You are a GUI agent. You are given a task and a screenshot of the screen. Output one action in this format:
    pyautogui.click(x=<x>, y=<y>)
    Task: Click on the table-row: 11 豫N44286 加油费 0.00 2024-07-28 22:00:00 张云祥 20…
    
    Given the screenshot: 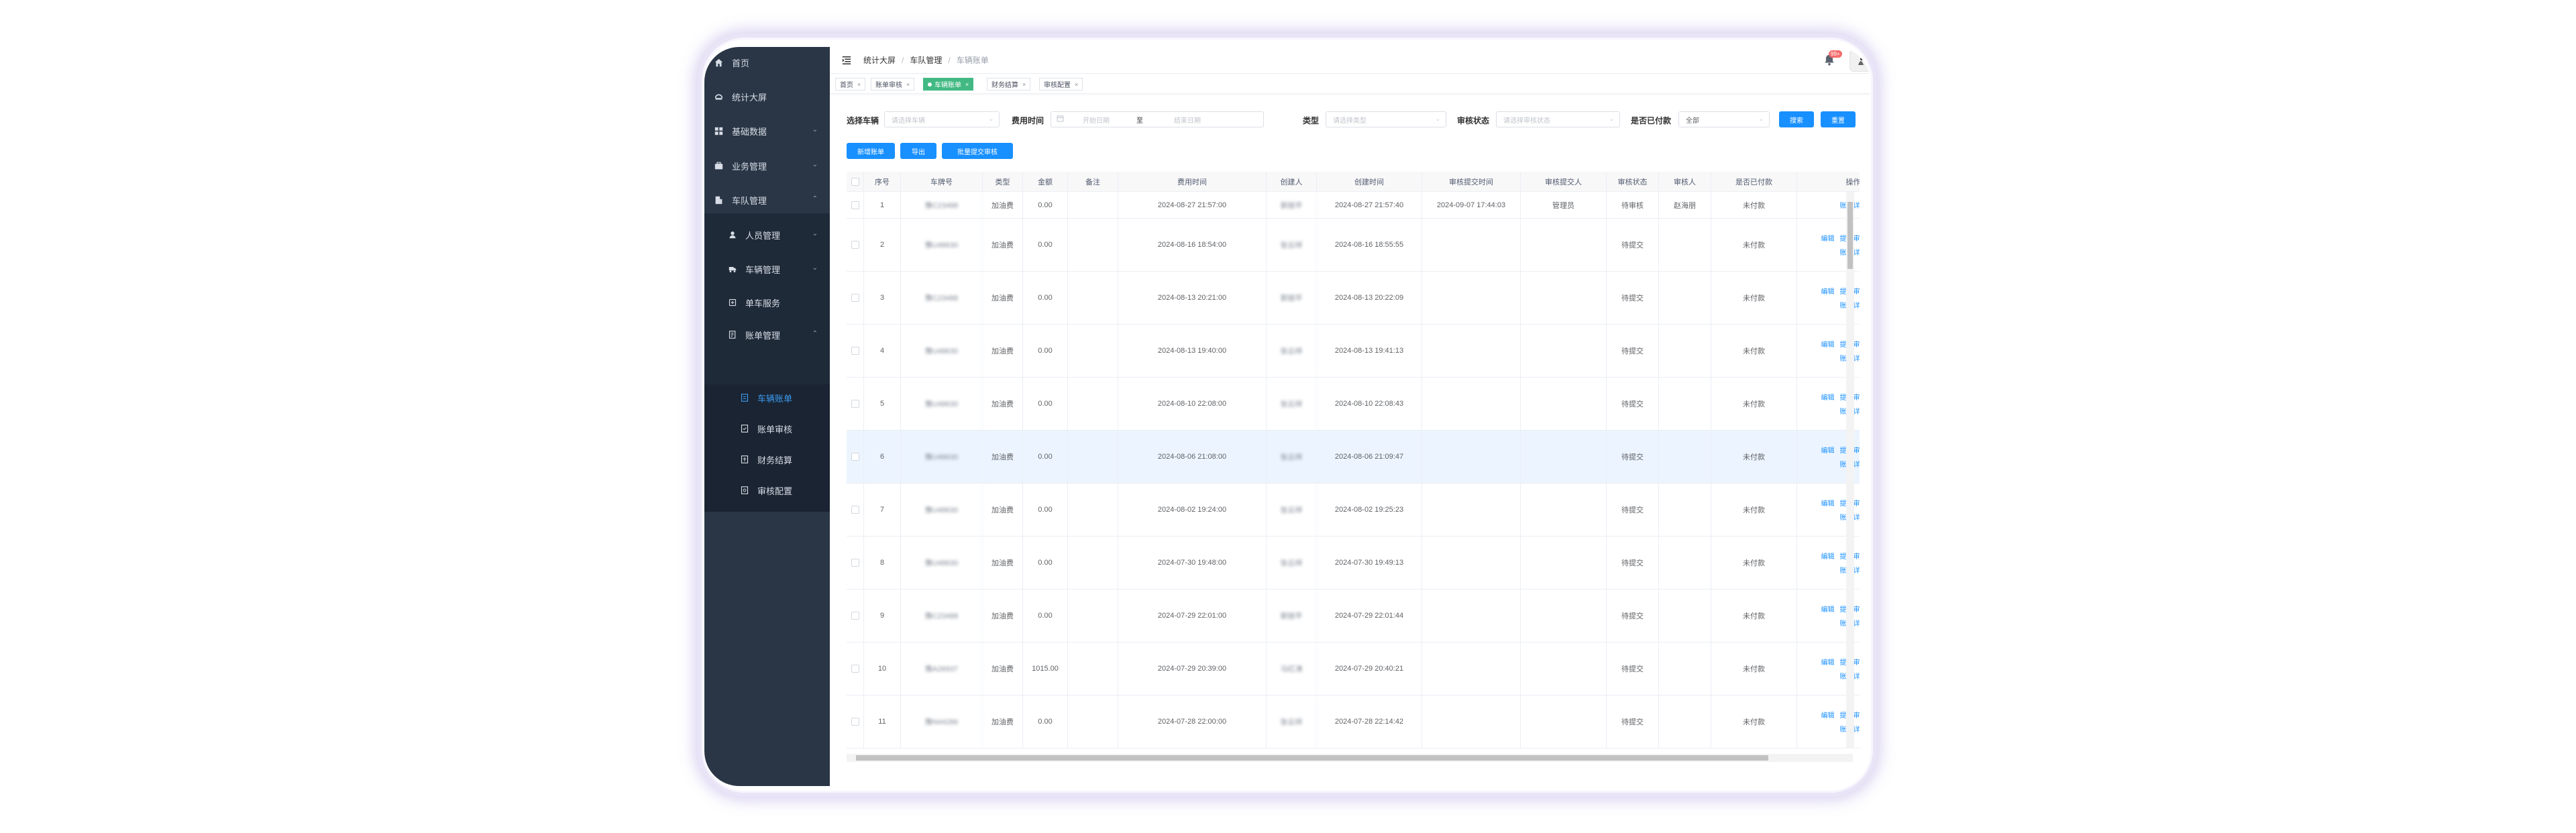 What is the action you would take?
    pyautogui.click(x=1353, y=722)
    